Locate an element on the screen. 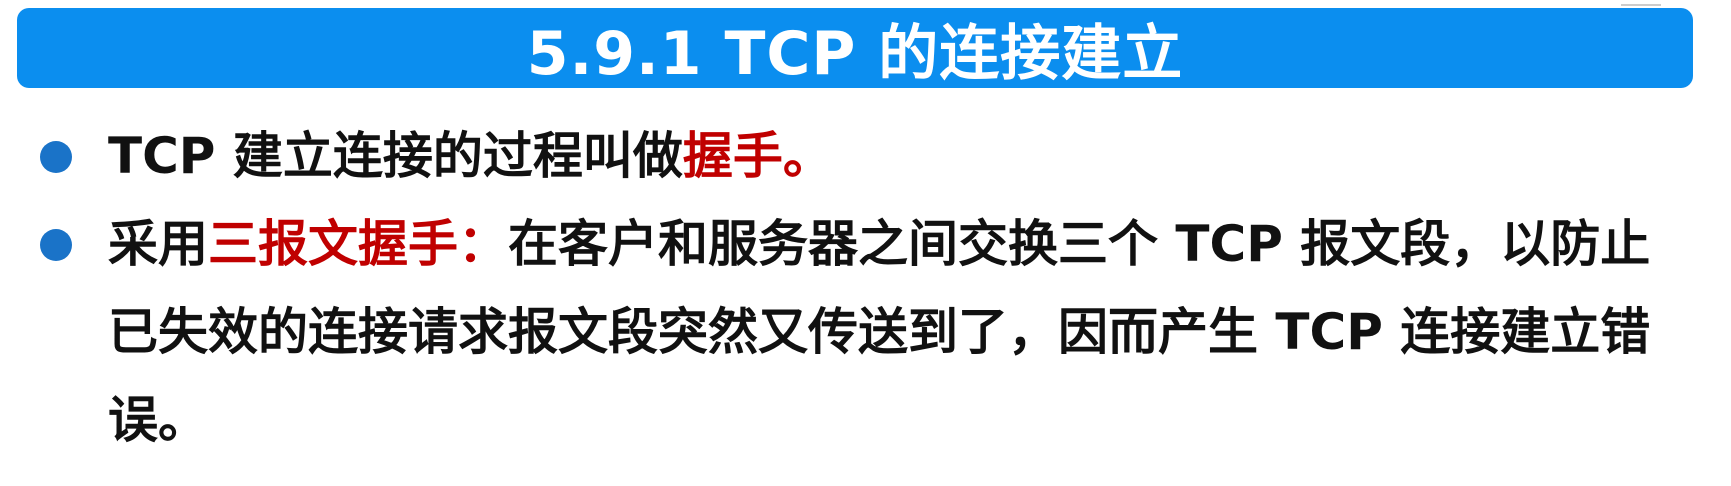  bullet-text: TCP 建立连接的过程叫做 is located at coordinates (395, 156).